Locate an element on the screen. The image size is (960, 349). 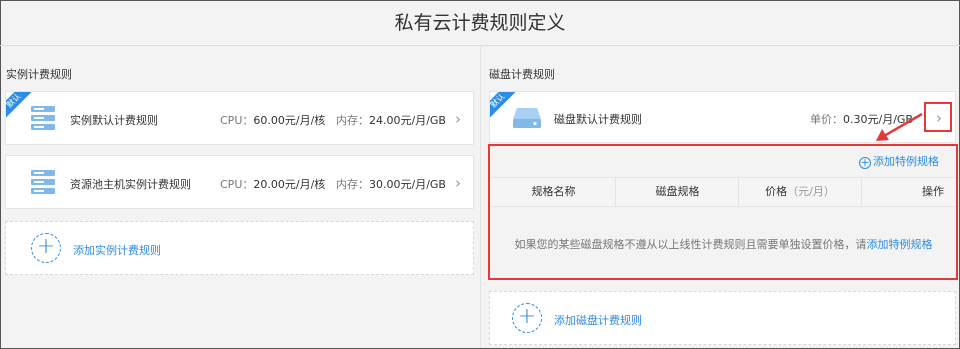
instance-rule-name: 实例默认计费规则 is located at coordinates (114, 120).